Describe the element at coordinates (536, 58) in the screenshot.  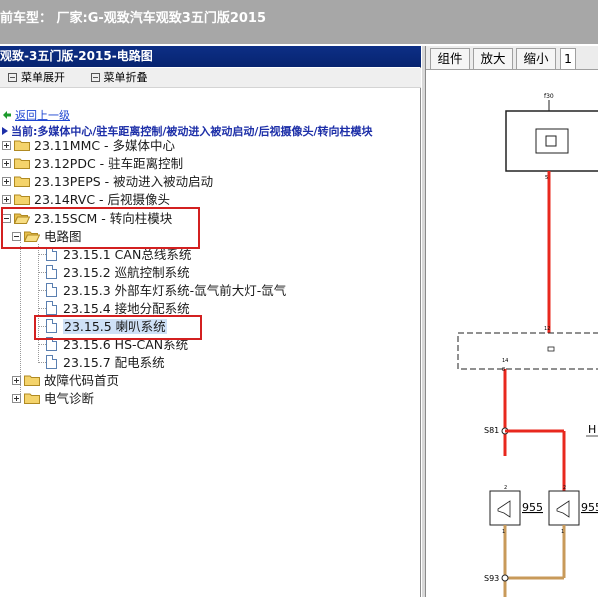
I see `tab-zoom-out: 缩小` at that location.